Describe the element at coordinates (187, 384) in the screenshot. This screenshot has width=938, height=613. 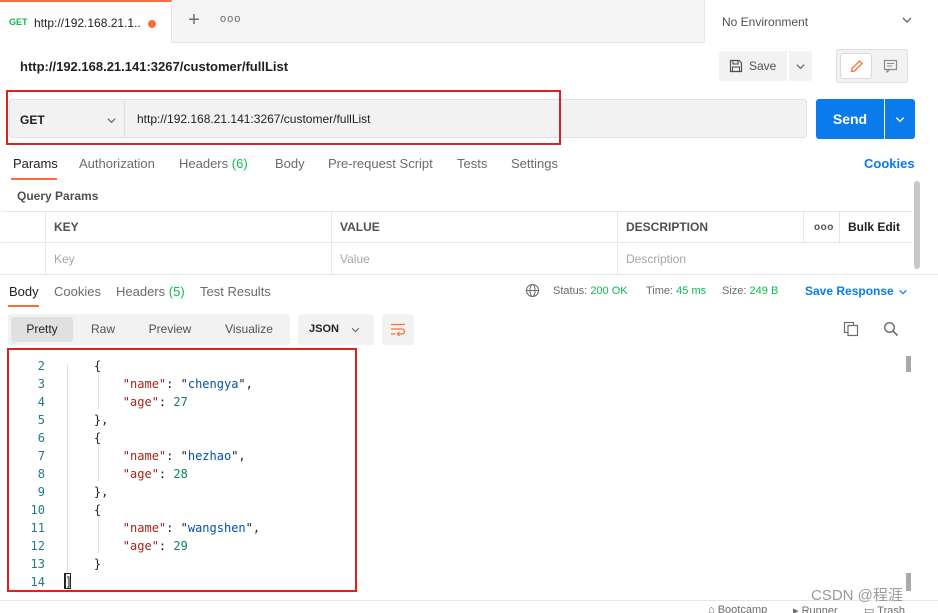
I see `code-text: "name": "chengya",` at that location.